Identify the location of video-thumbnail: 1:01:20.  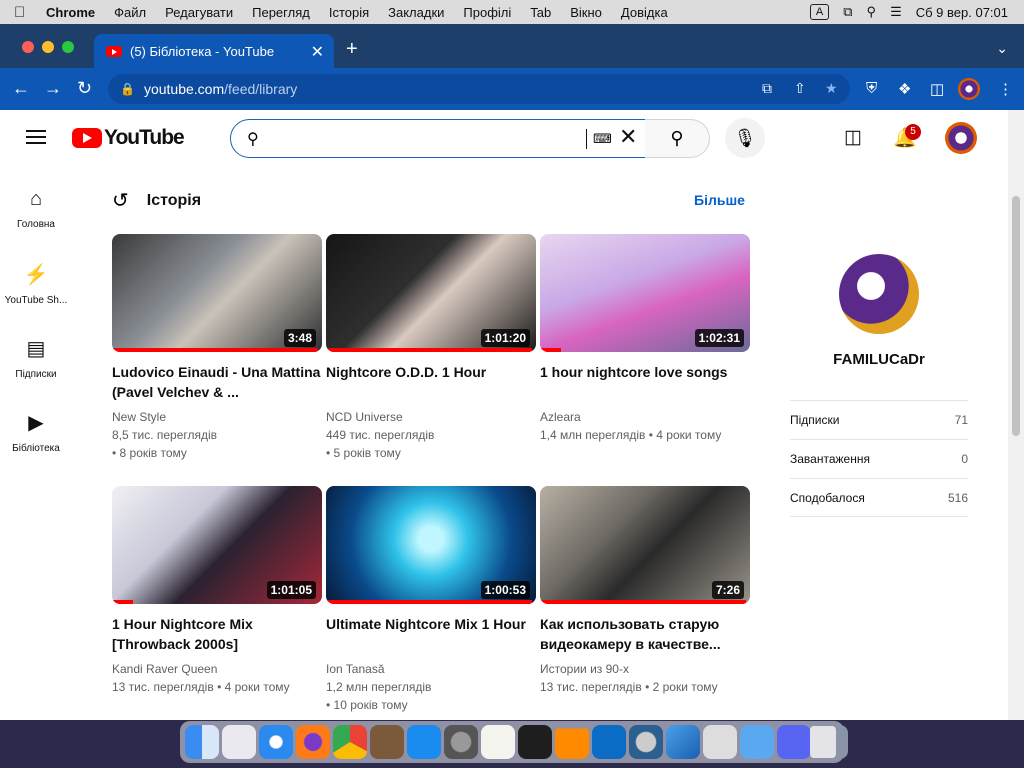
(431, 293).